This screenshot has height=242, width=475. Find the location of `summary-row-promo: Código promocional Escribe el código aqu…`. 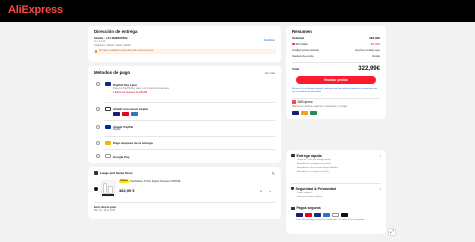

summary-row-promo: Código promocional Escribe el código aqu… is located at coordinates (336, 50).